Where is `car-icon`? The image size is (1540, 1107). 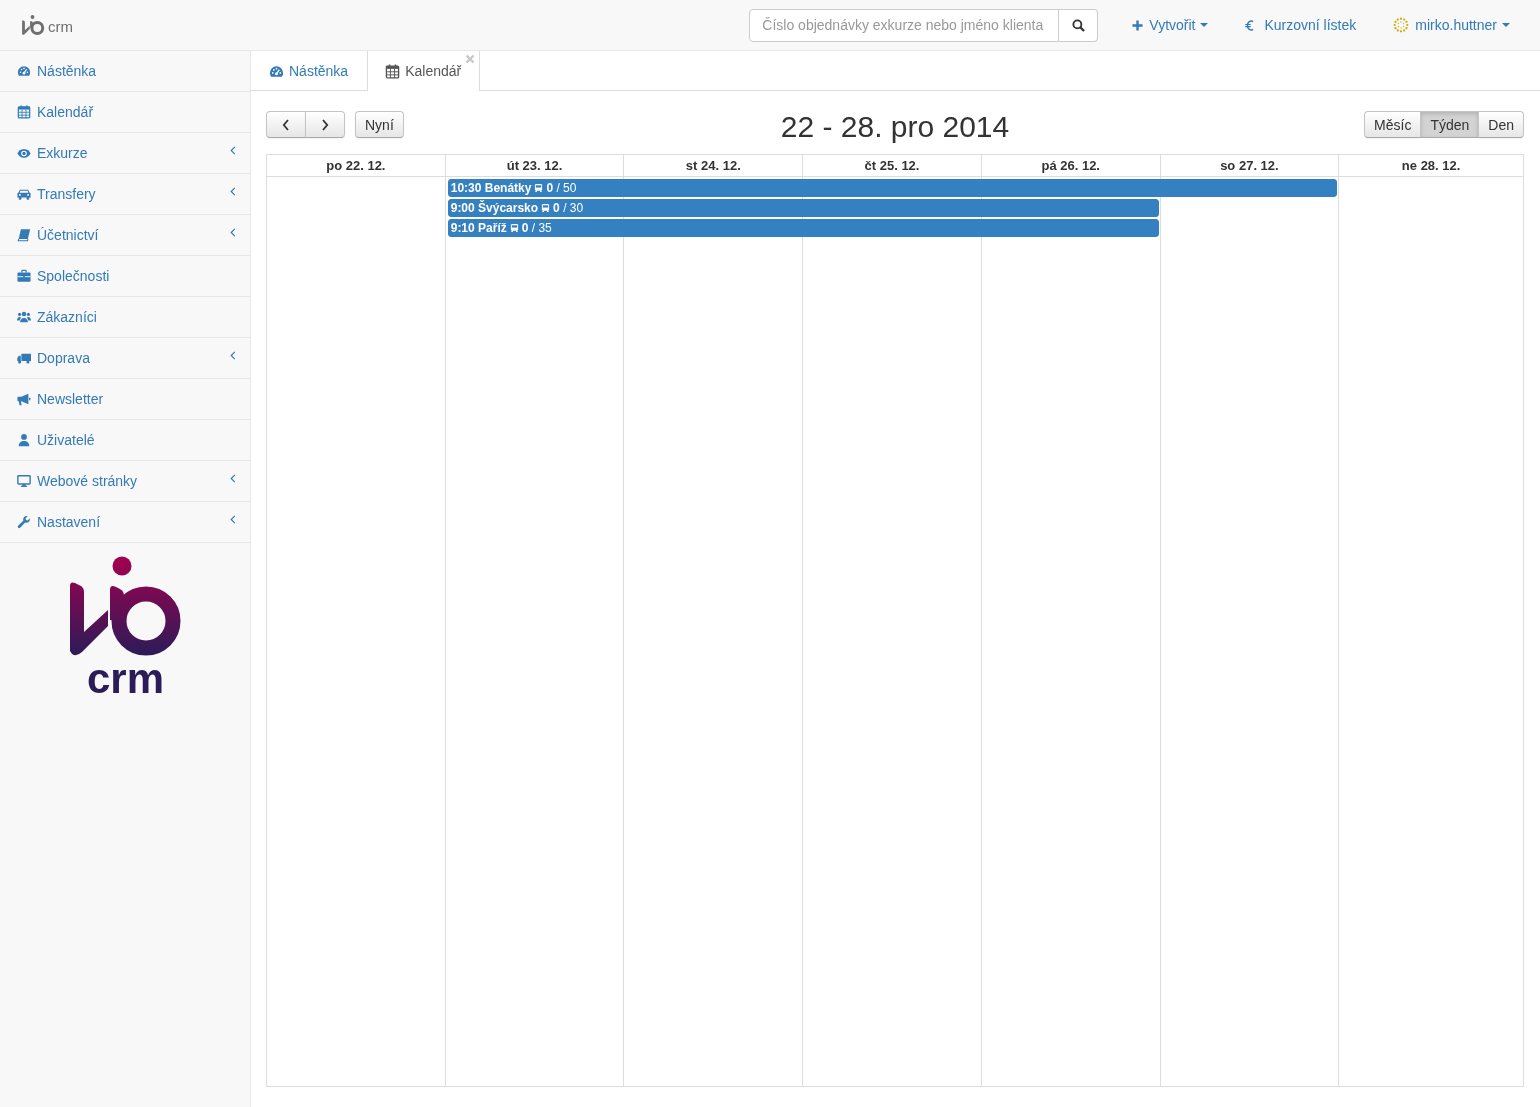 car-icon is located at coordinates (24, 194).